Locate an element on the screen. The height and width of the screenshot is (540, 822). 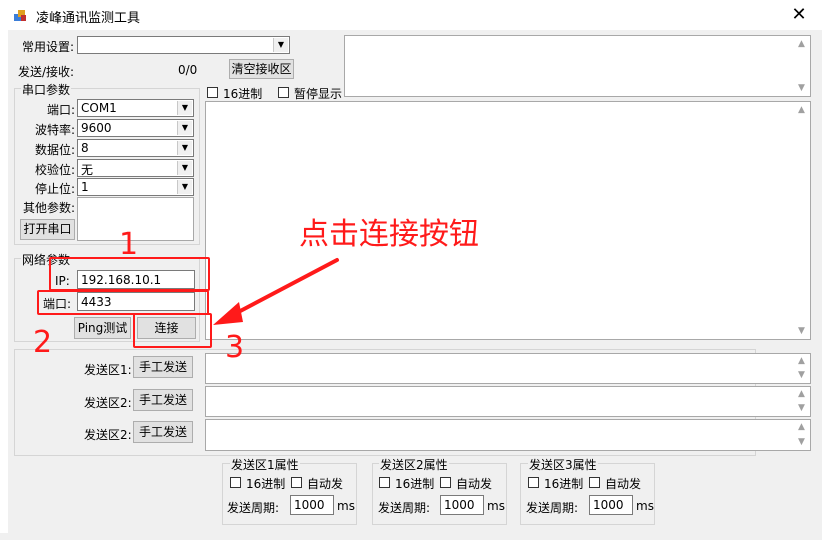
annotation-number-3: 3 is located at coordinates (235, 347).